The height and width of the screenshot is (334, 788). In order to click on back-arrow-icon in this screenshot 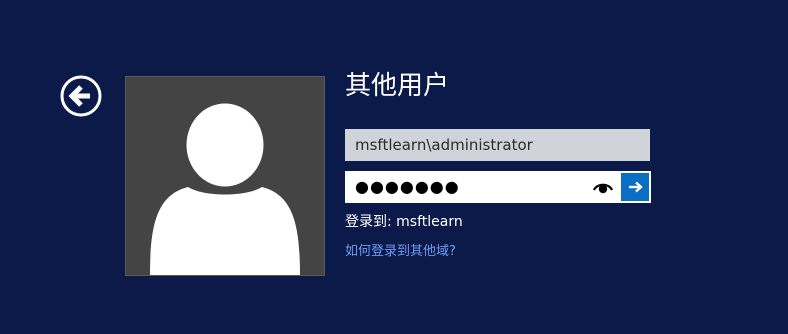, I will do `click(81, 96)`.